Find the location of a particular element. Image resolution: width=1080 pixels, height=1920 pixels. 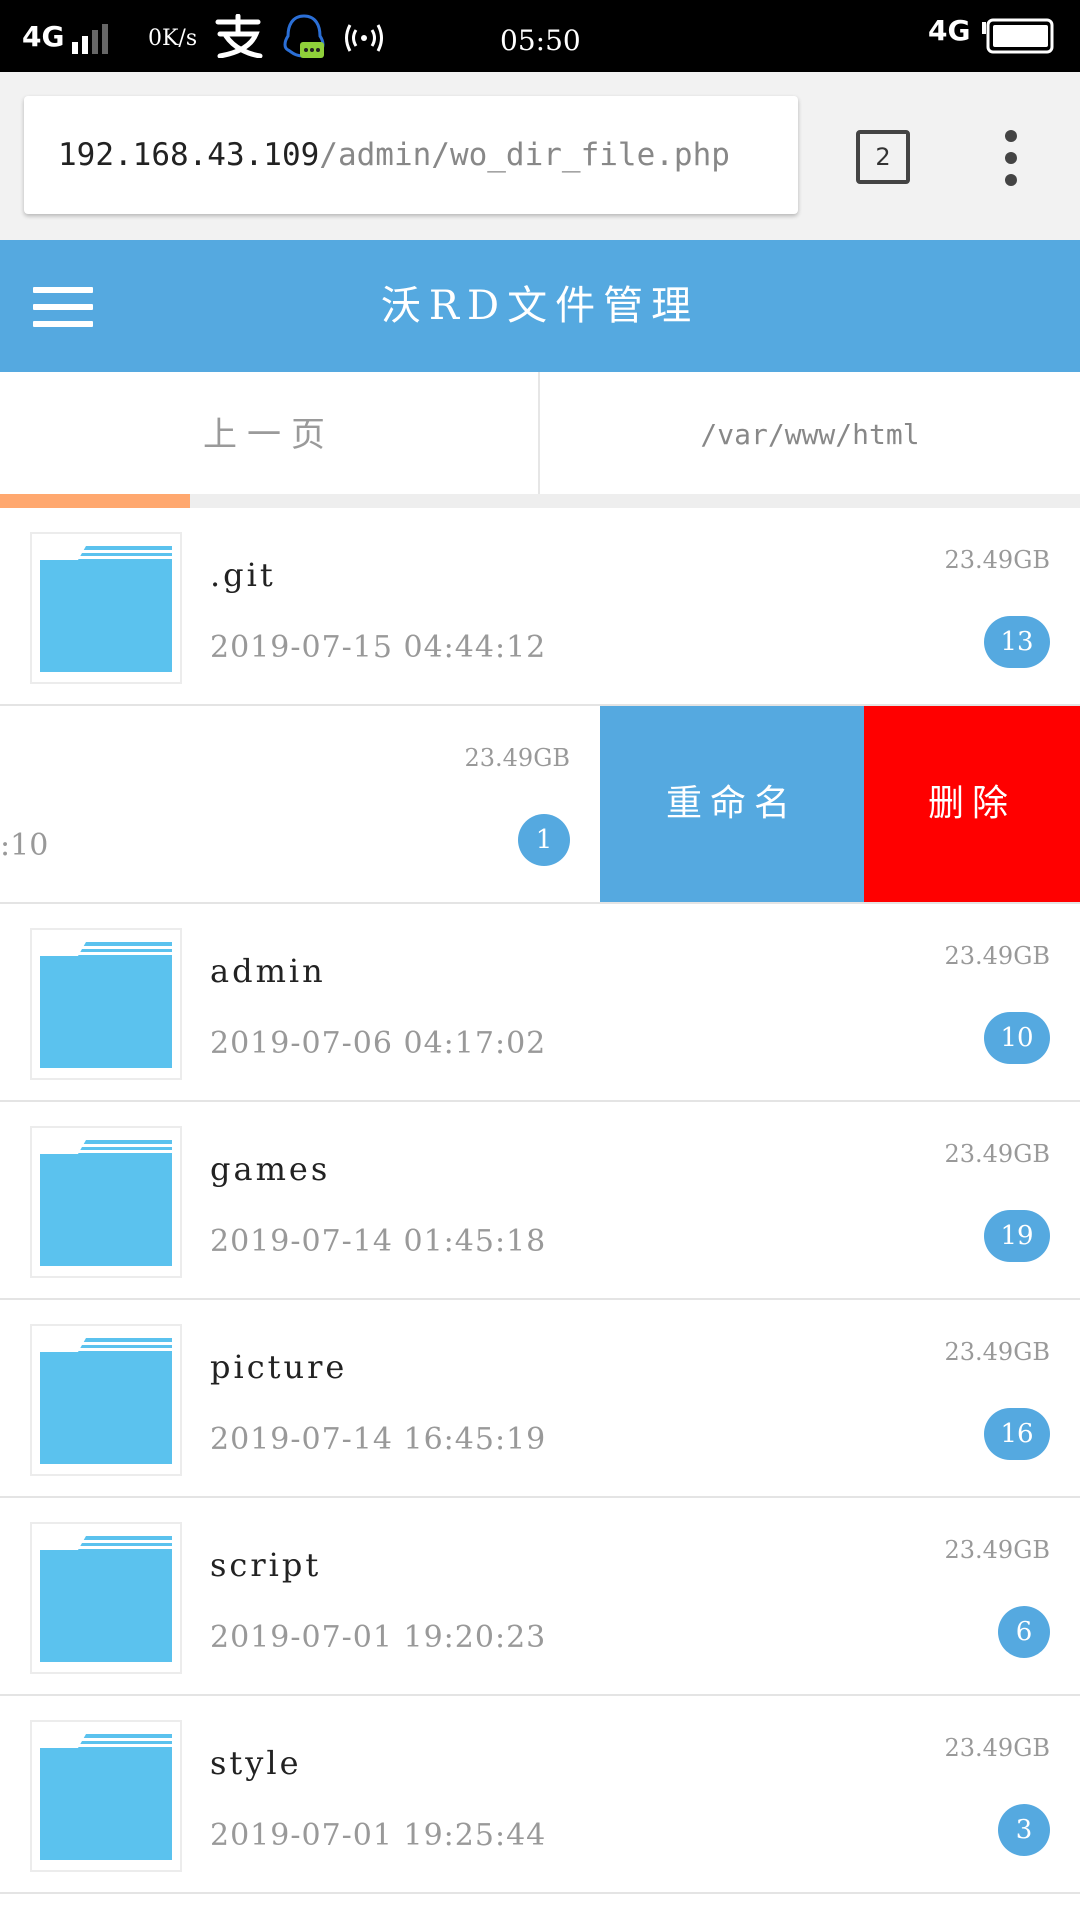

file-date: 2019-07-06 04:17:02 is located at coordinates (378, 1043).